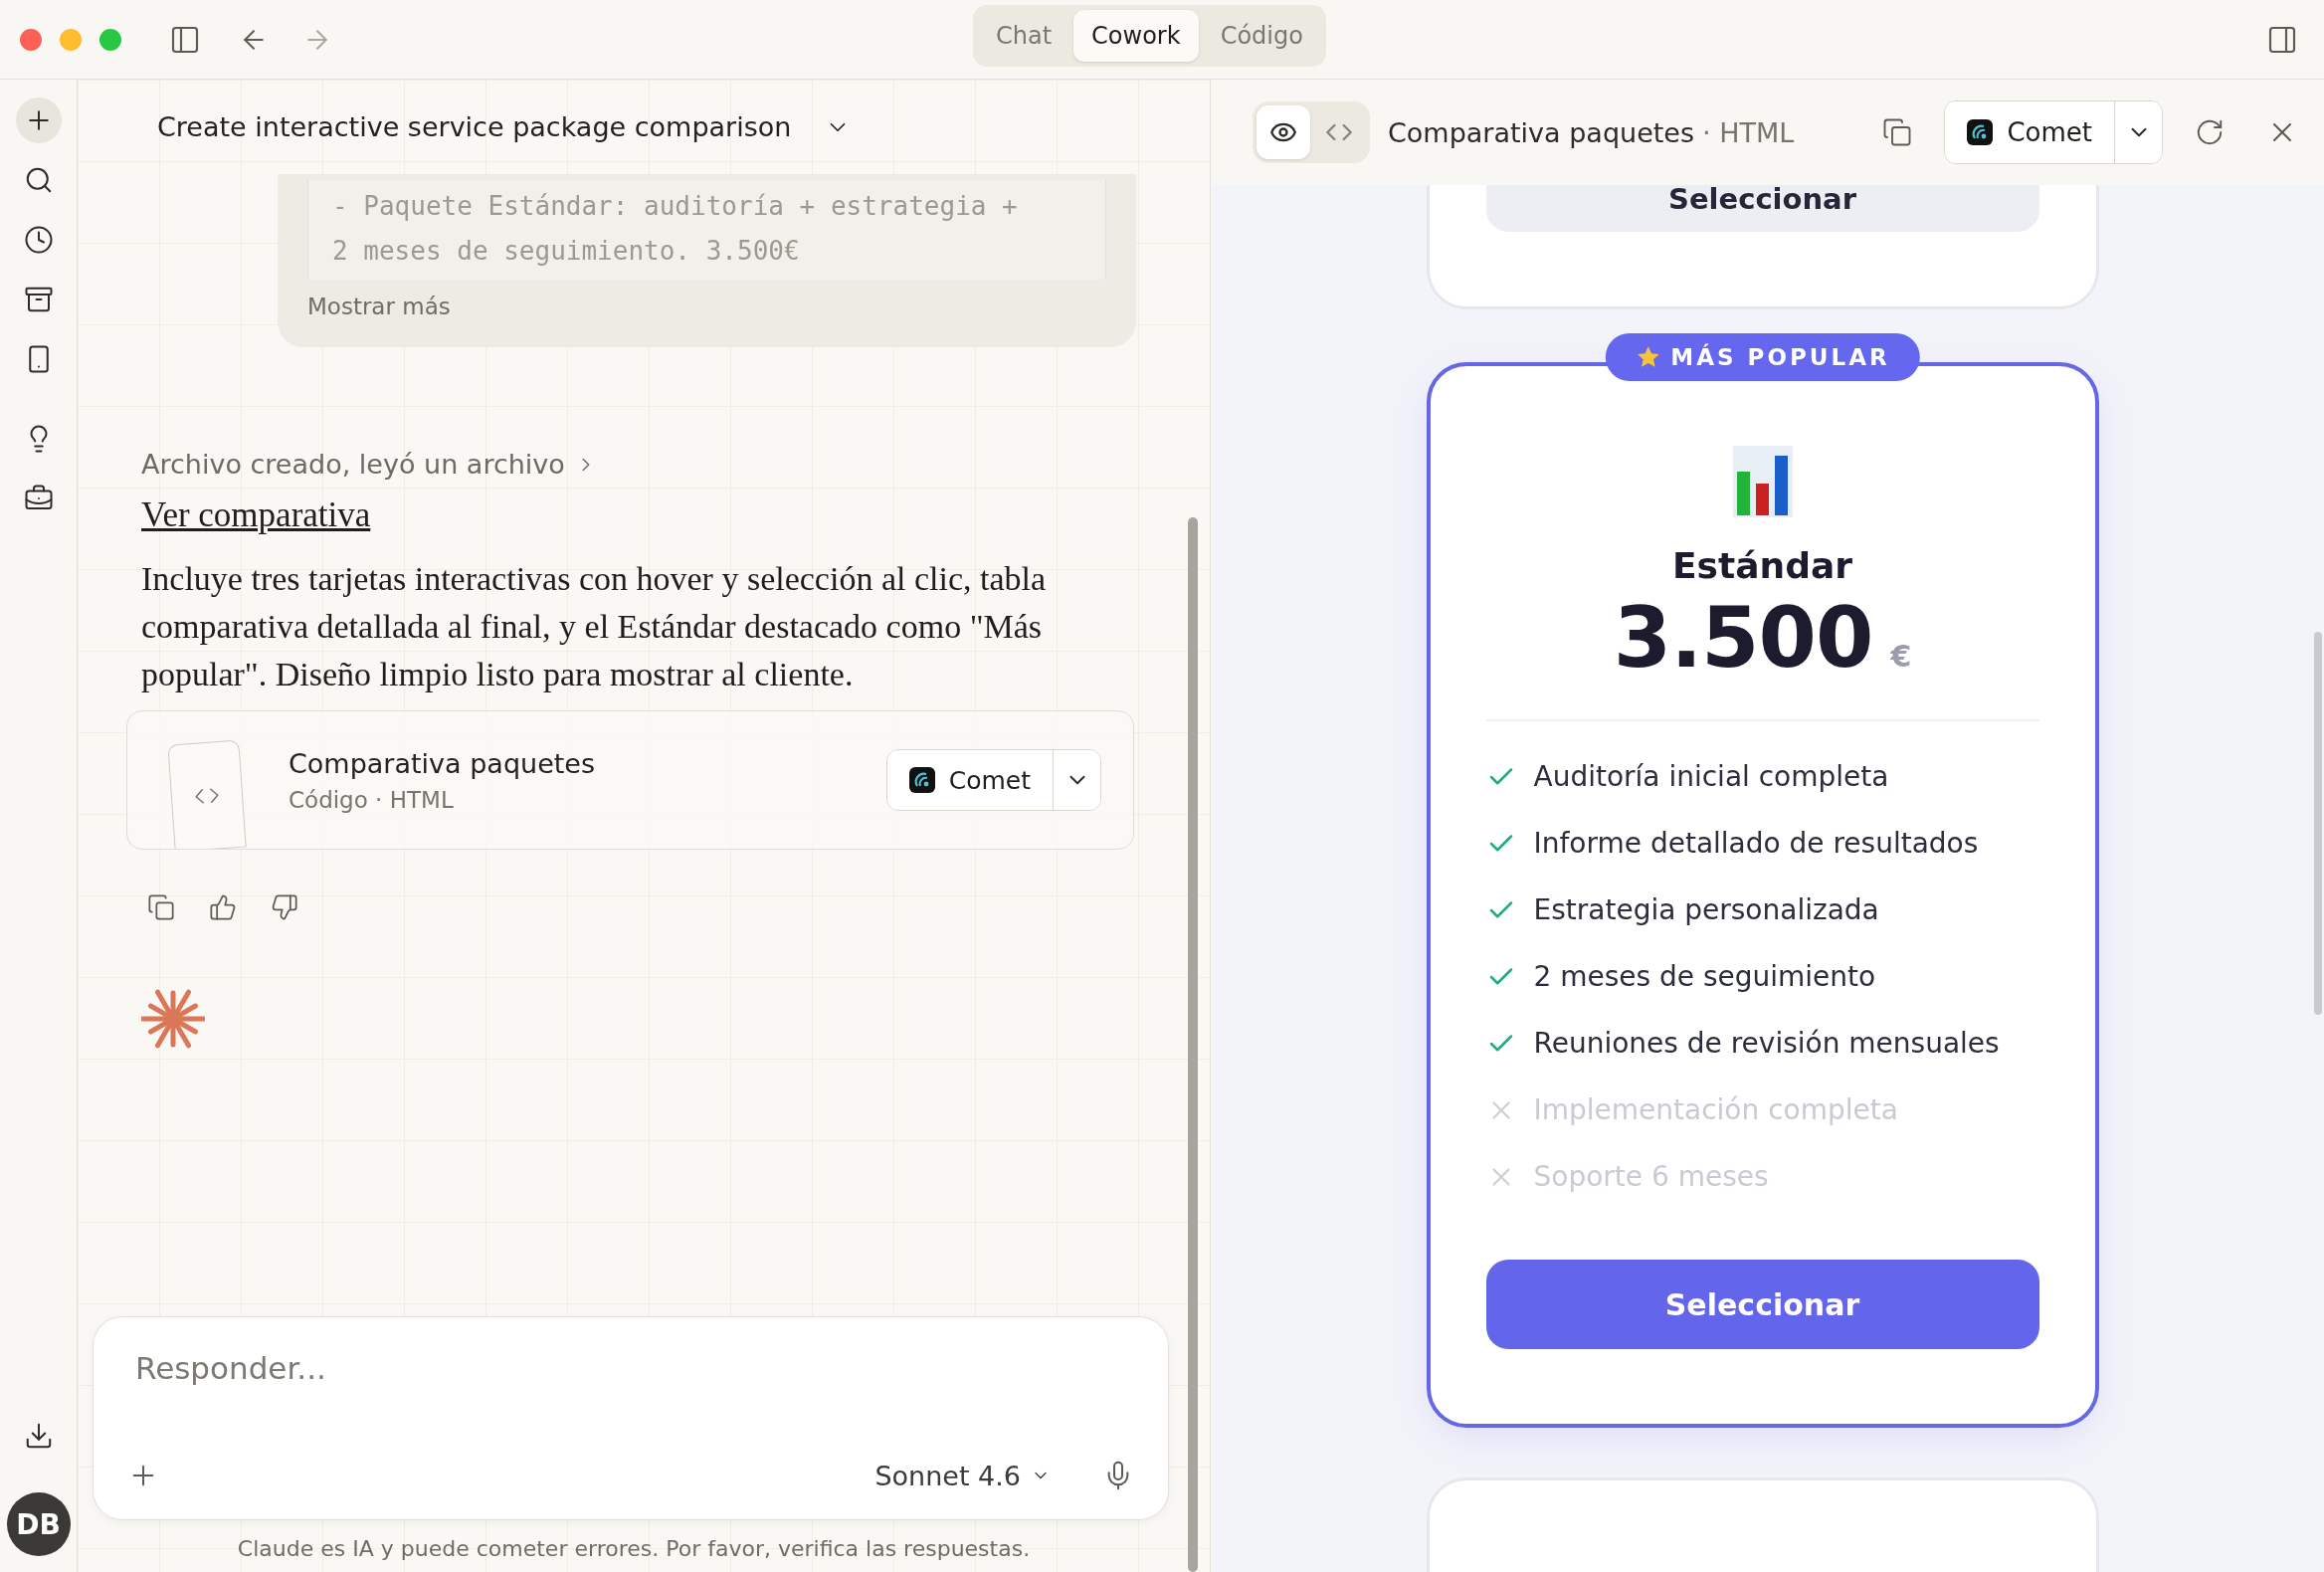 The height and width of the screenshot is (1572, 2324). I want to click on artifact-card: Comparativa paquetes Código · HTML Comet, so click(630, 780).